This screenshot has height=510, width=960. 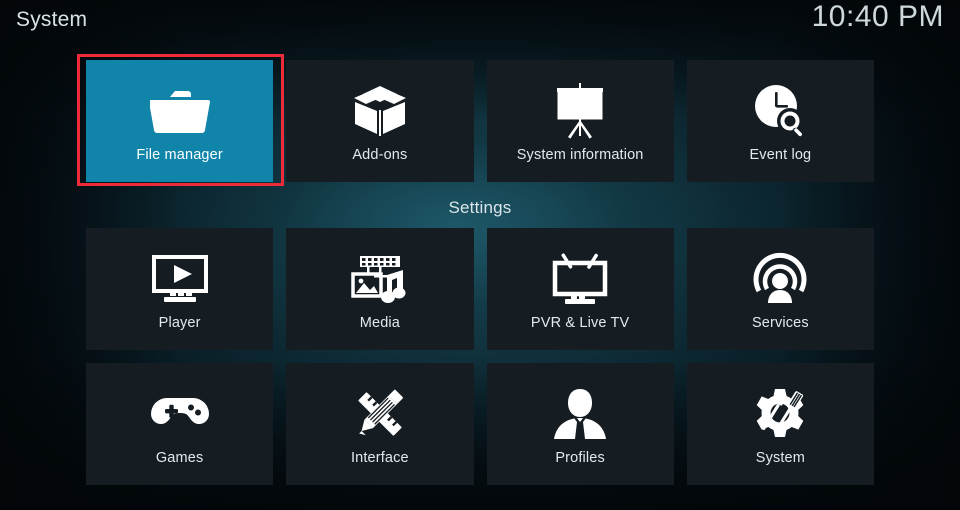 I want to click on tile-games: Games, so click(x=180, y=424).